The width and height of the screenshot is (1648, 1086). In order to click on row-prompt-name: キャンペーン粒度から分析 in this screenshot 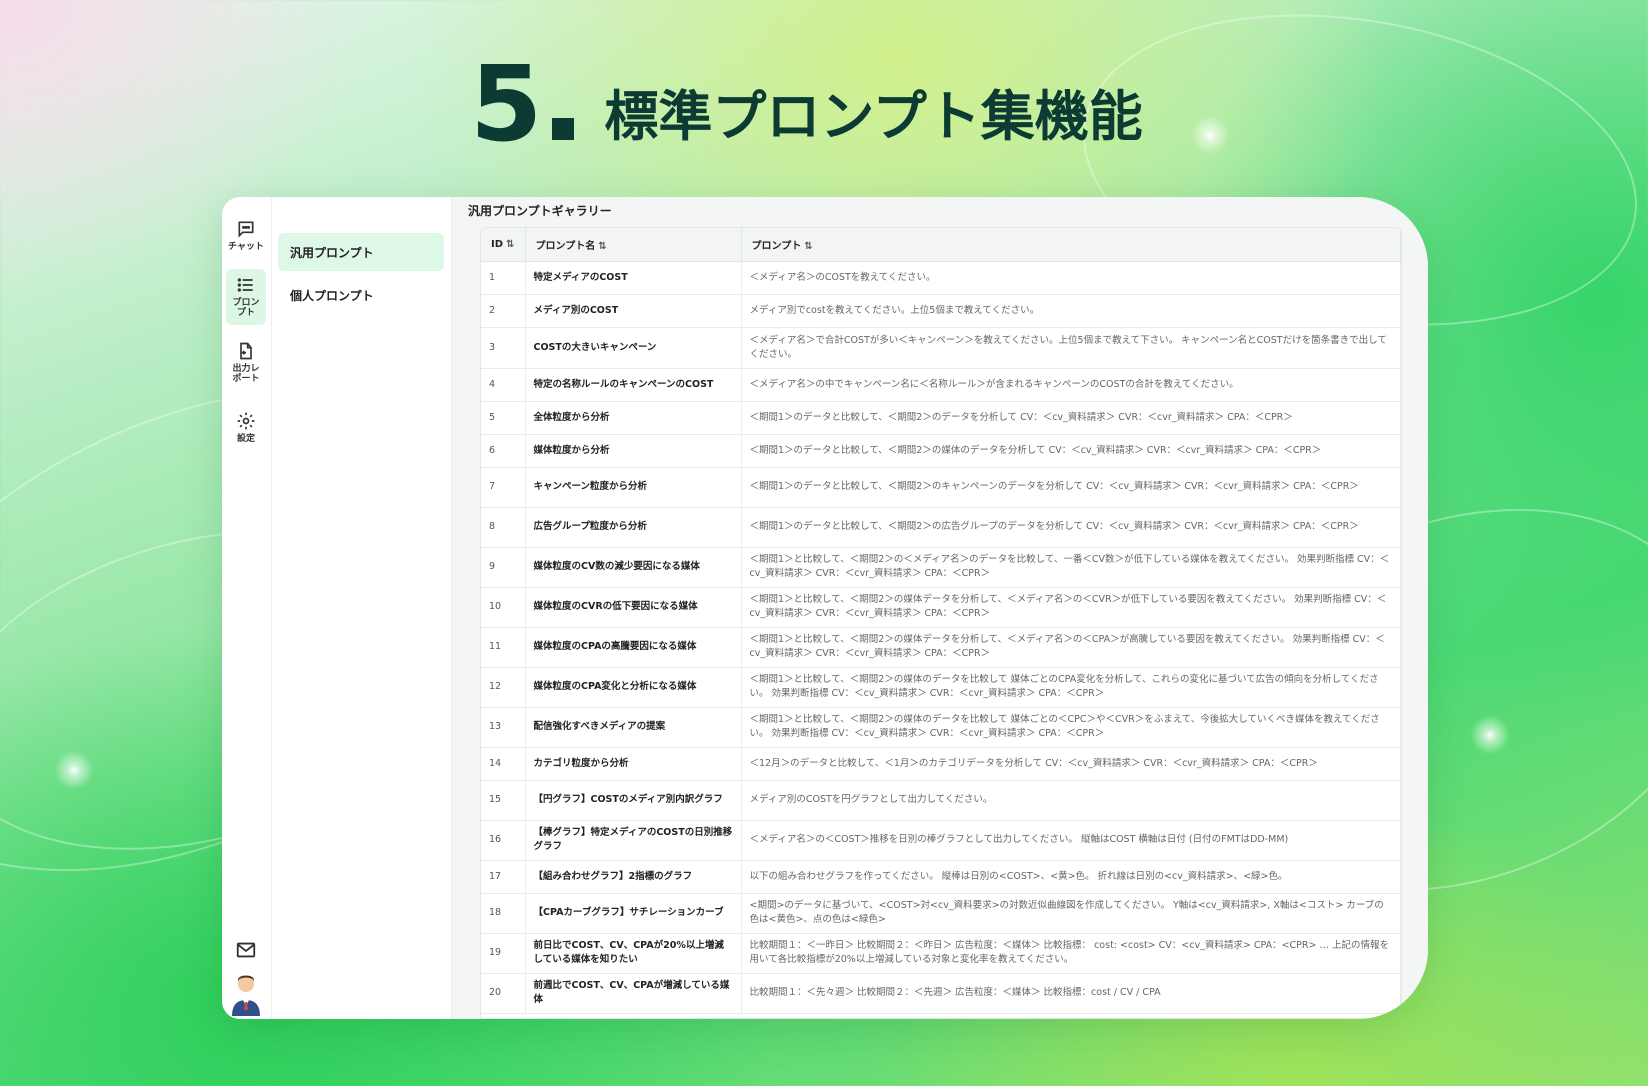, I will do `click(633, 487)`.